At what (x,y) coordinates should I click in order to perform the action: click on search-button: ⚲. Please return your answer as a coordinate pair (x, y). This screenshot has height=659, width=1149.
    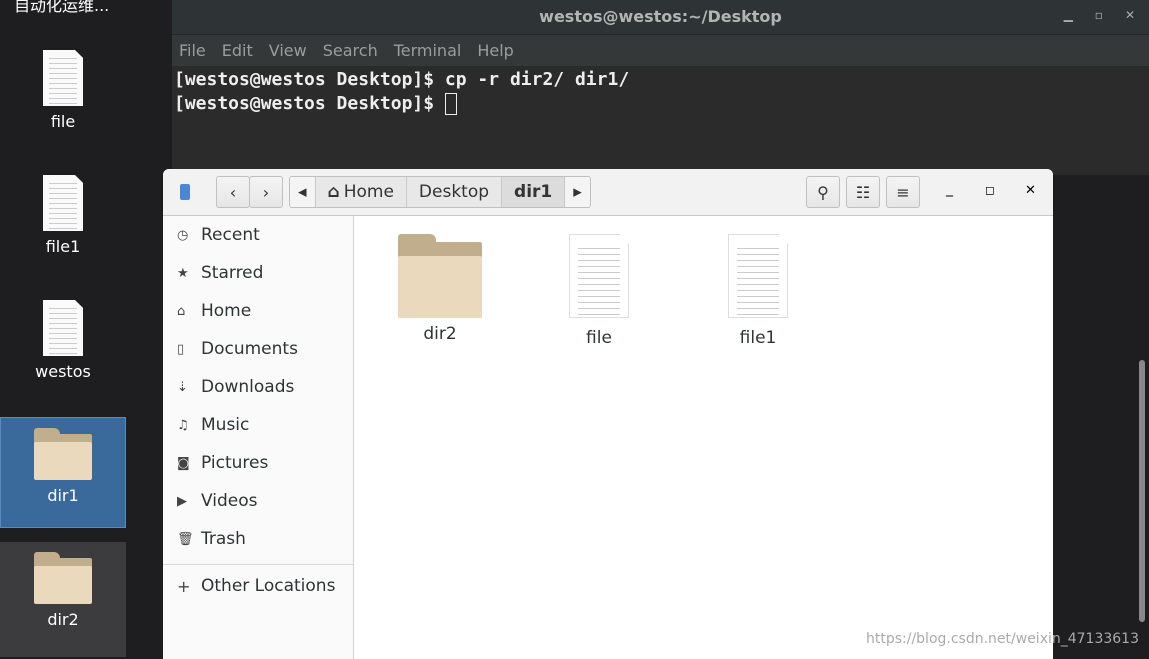
    Looking at the image, I should click on (823, 192).